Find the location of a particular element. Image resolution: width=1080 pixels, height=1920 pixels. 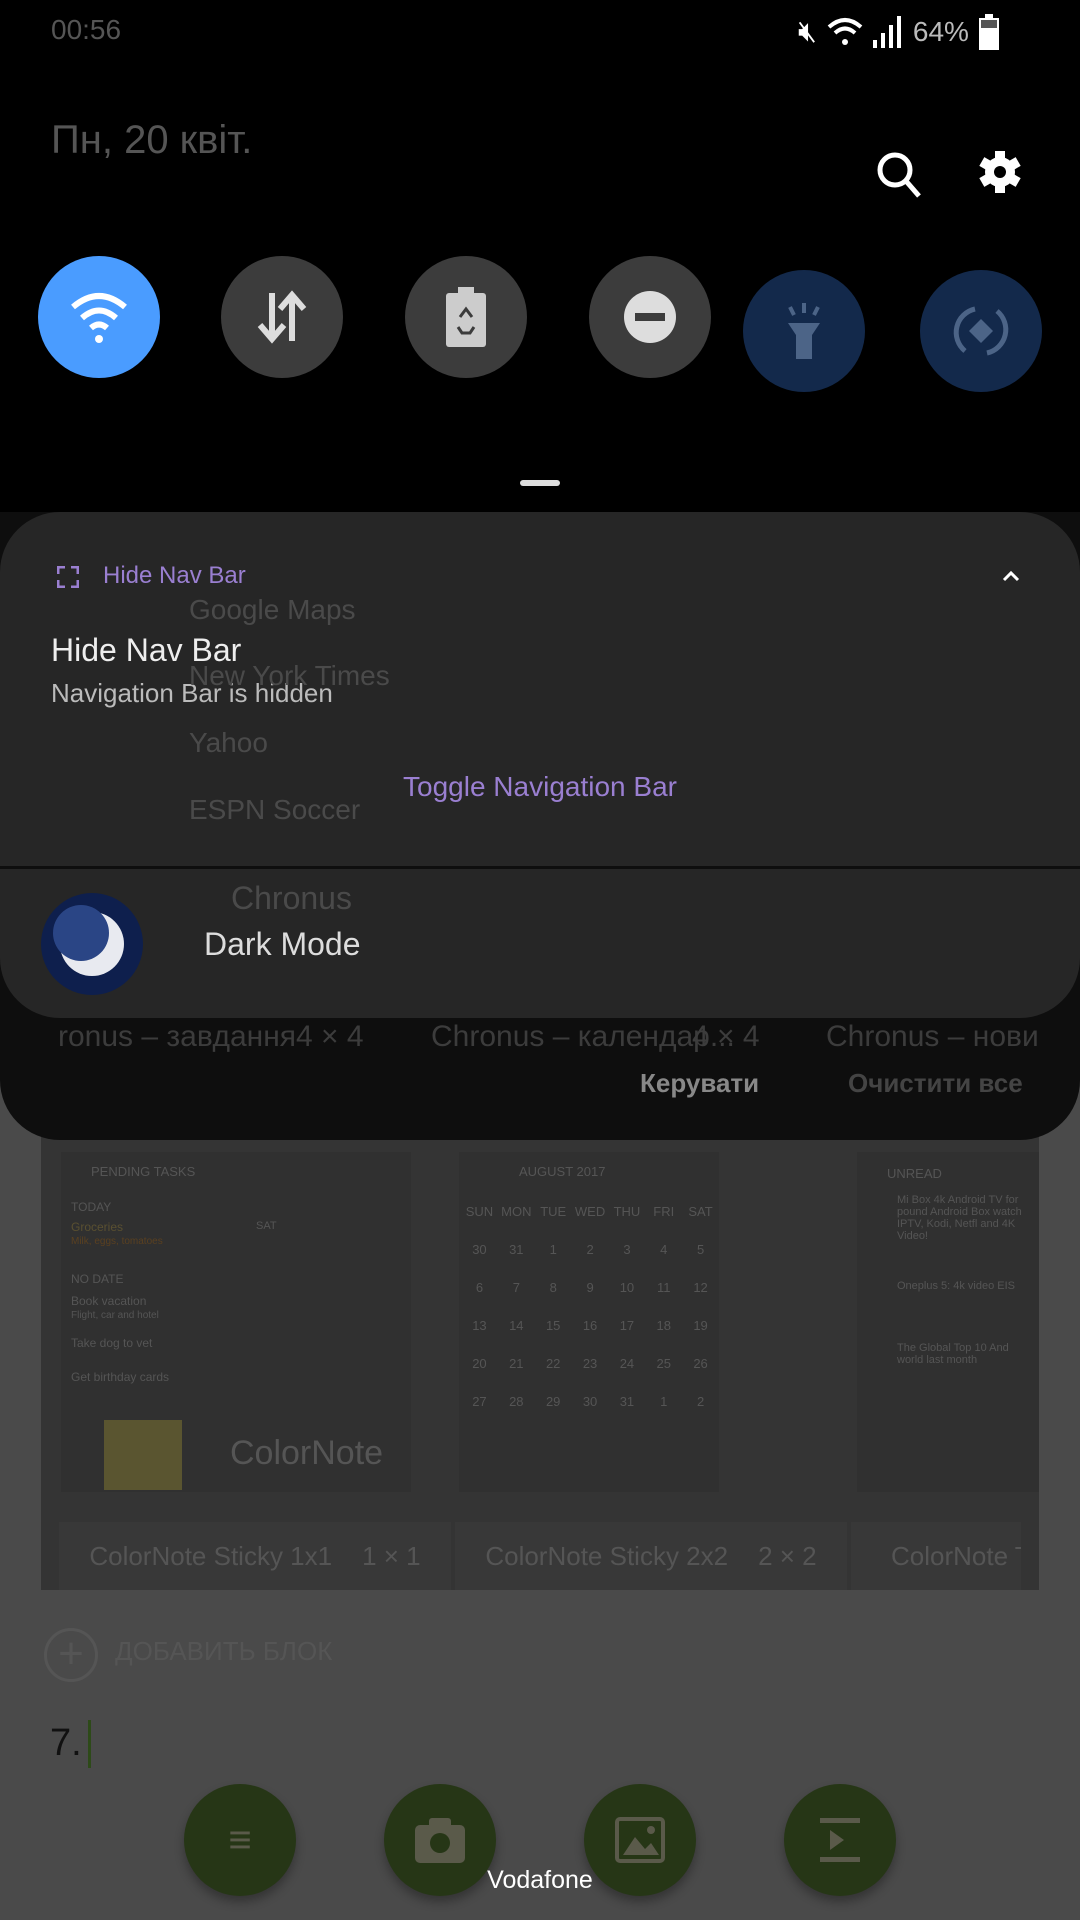

colornote-title: ColorNote is located at coordinates (307, 1453).